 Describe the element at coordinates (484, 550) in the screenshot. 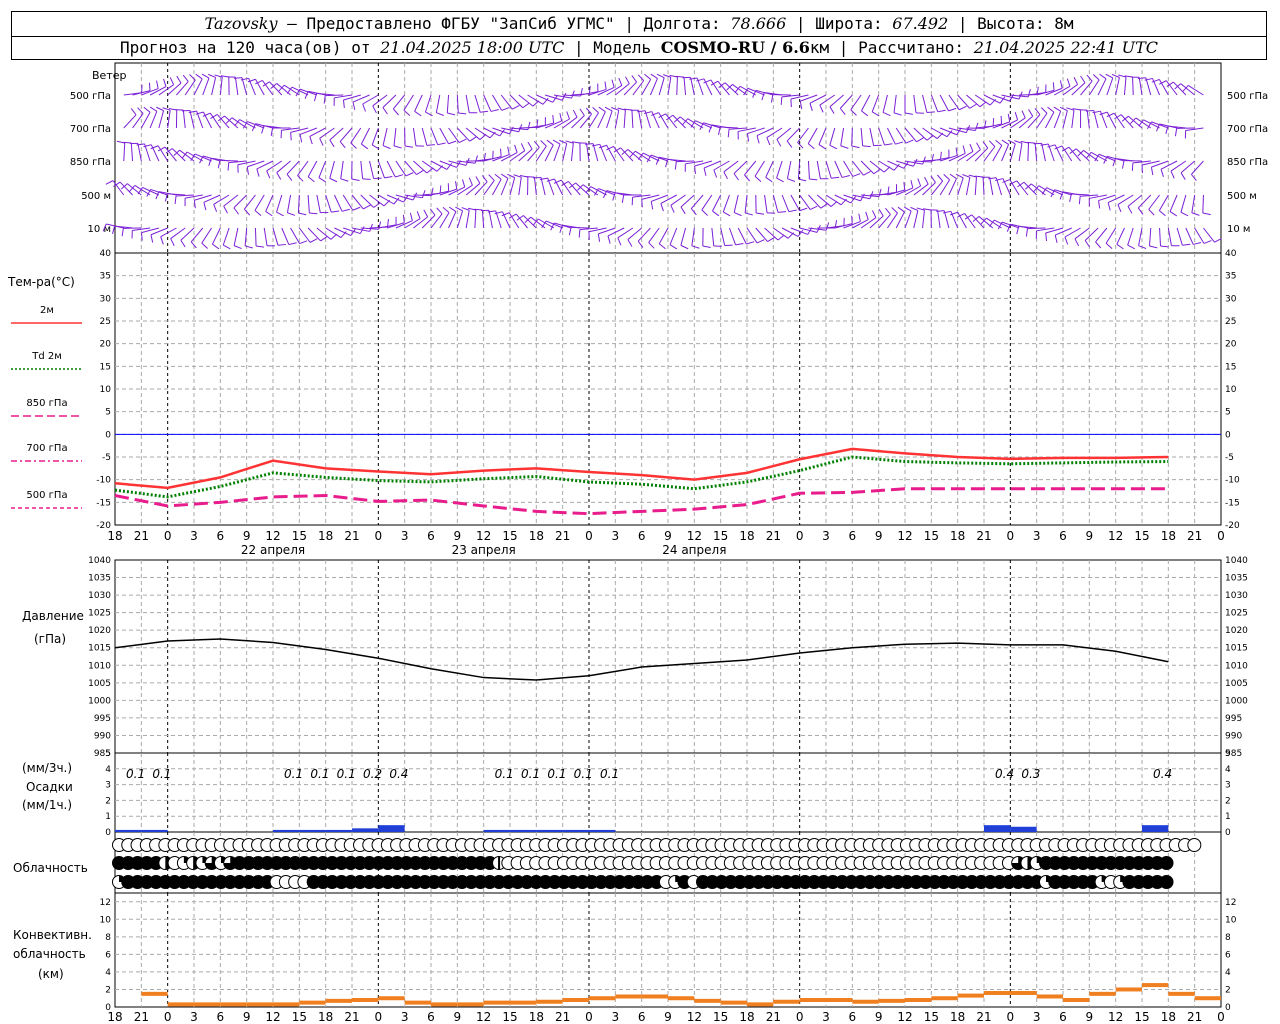

I see `day-label: 23 апреля` at that location.